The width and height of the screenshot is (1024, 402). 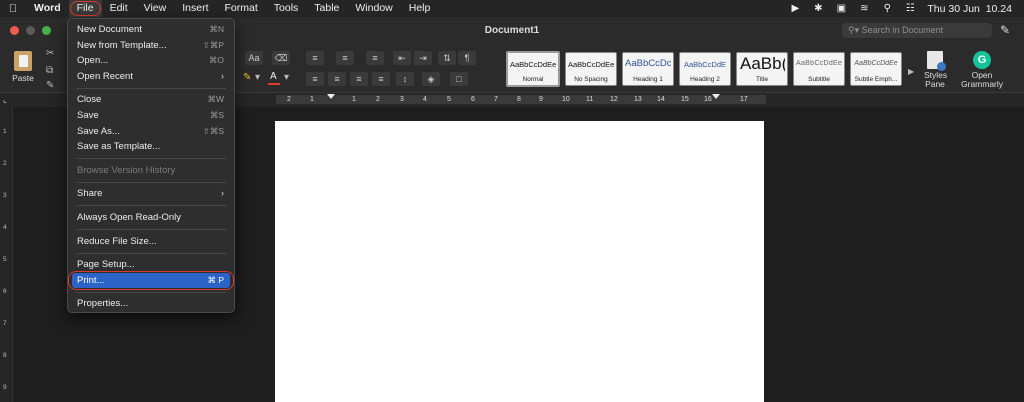 I want to click on bullets-icon: ≡, so click(x=315, y=58).